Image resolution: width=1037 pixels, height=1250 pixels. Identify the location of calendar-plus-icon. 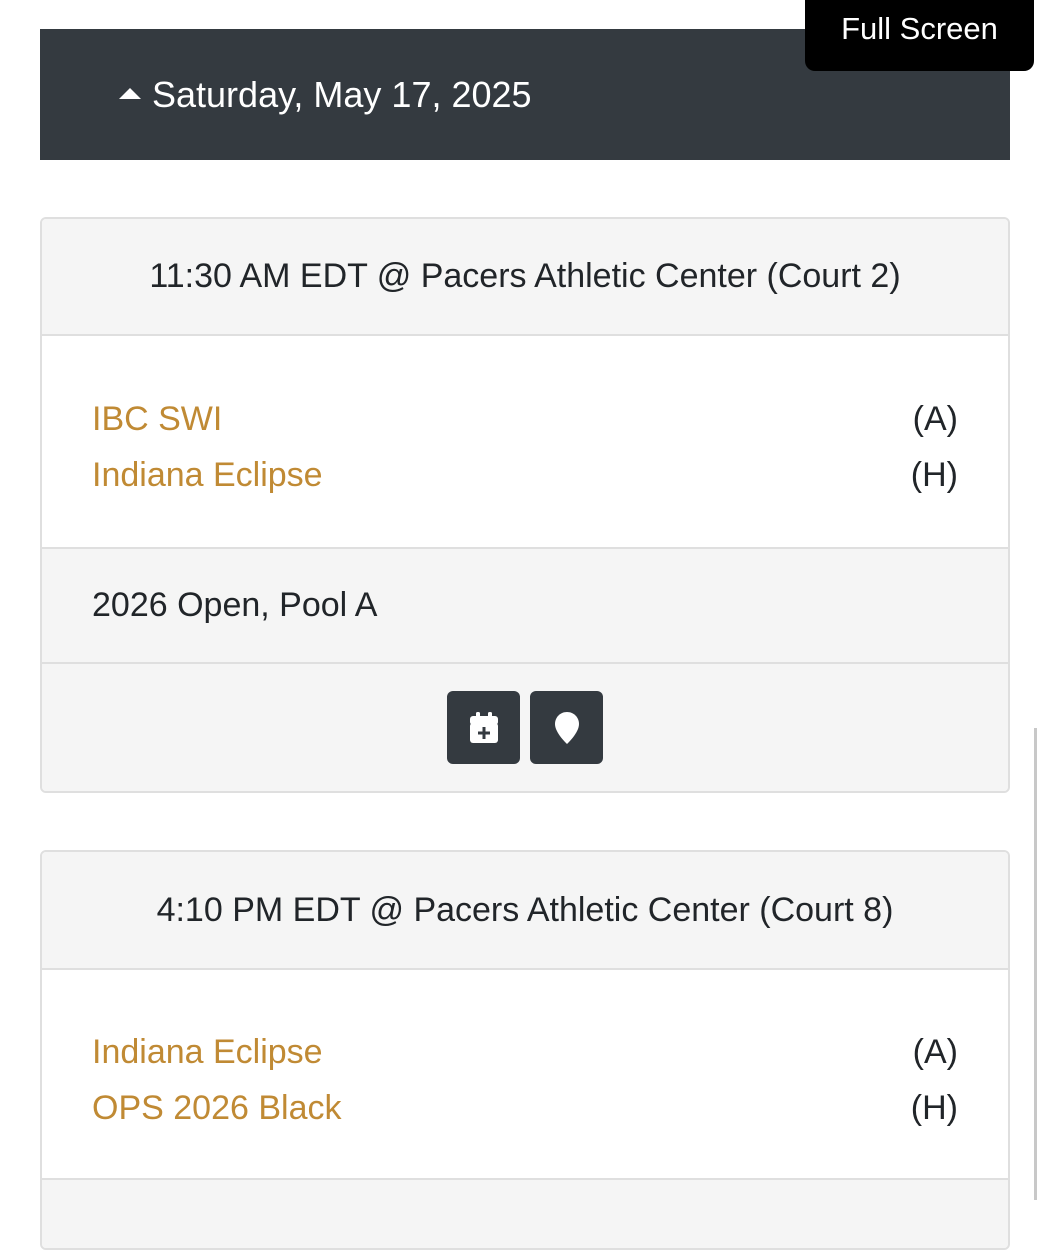
(483, 727).